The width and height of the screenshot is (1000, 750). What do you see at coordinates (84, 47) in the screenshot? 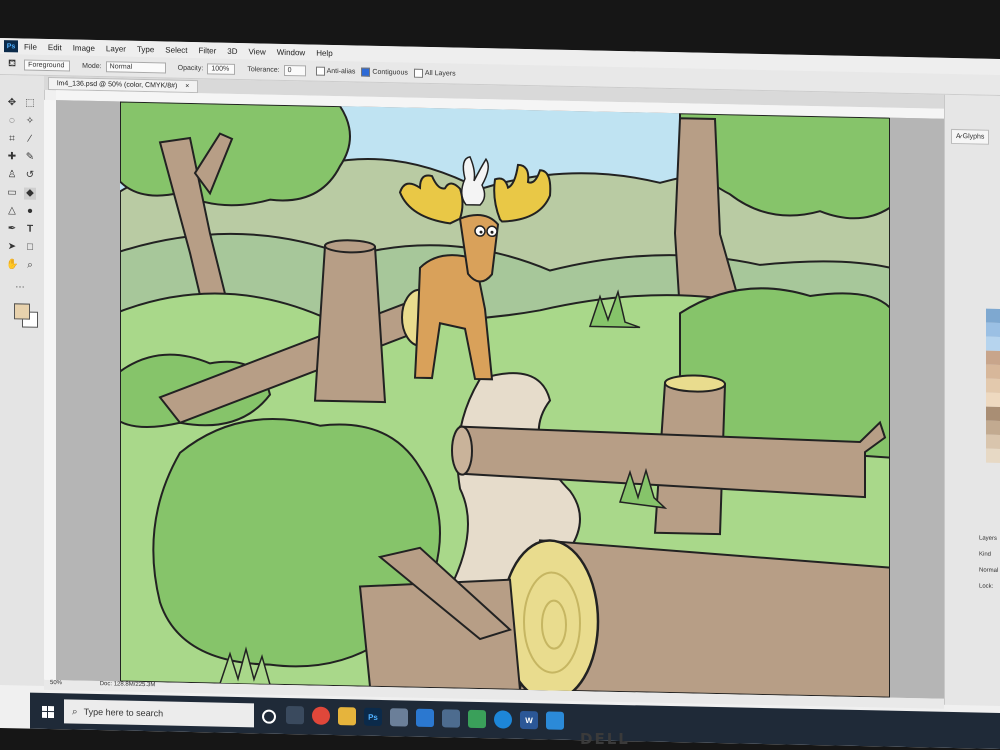
I see `menu-image: Image` at bounding box center [84, 47].